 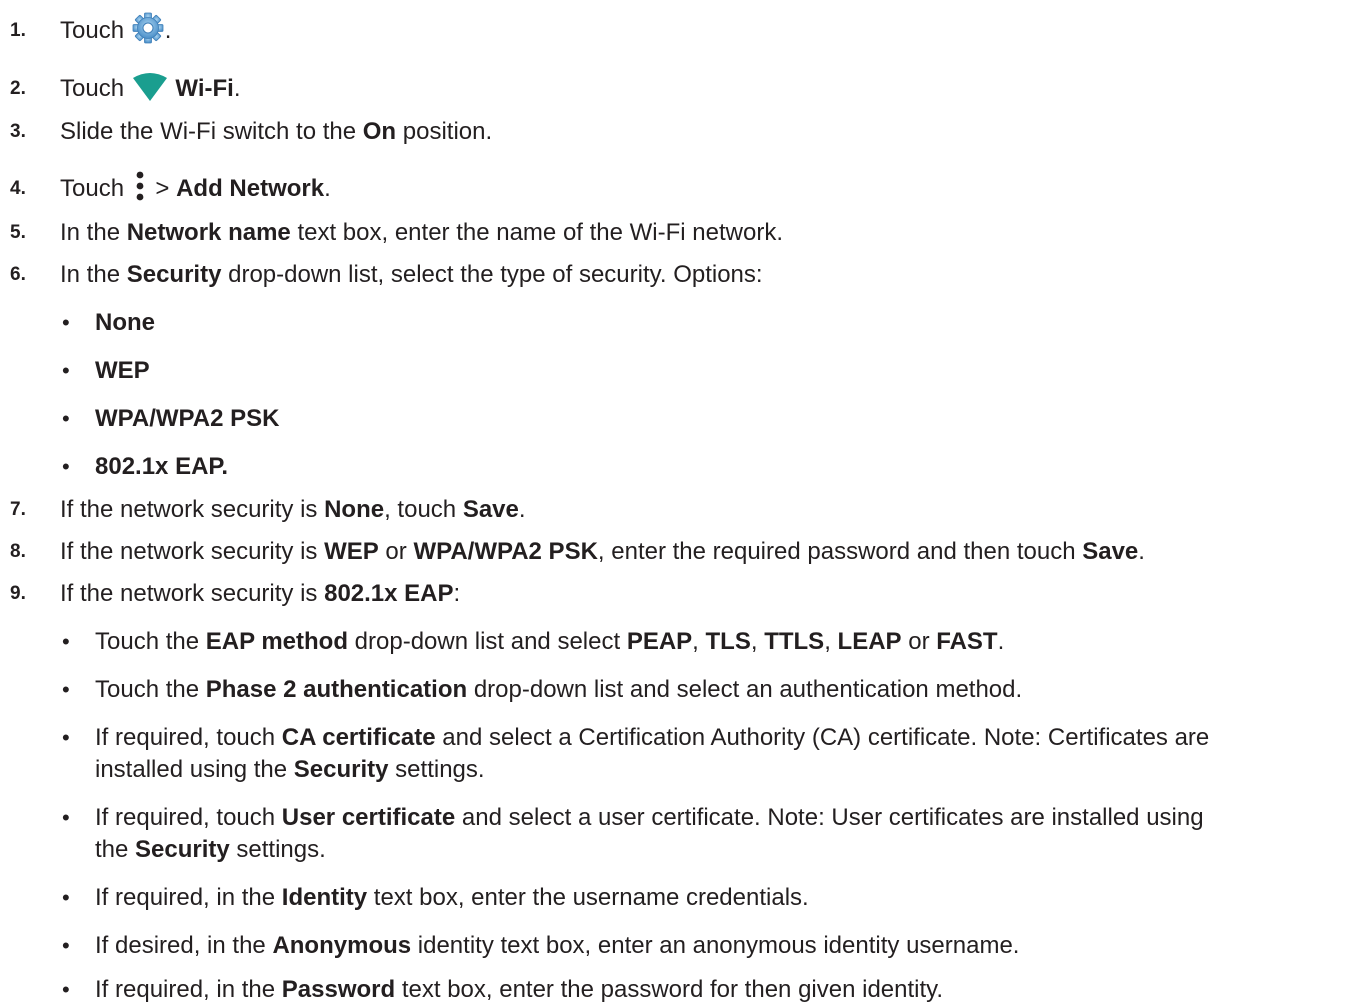 I want to click on step-number: 6., so click(x=18, y=274).